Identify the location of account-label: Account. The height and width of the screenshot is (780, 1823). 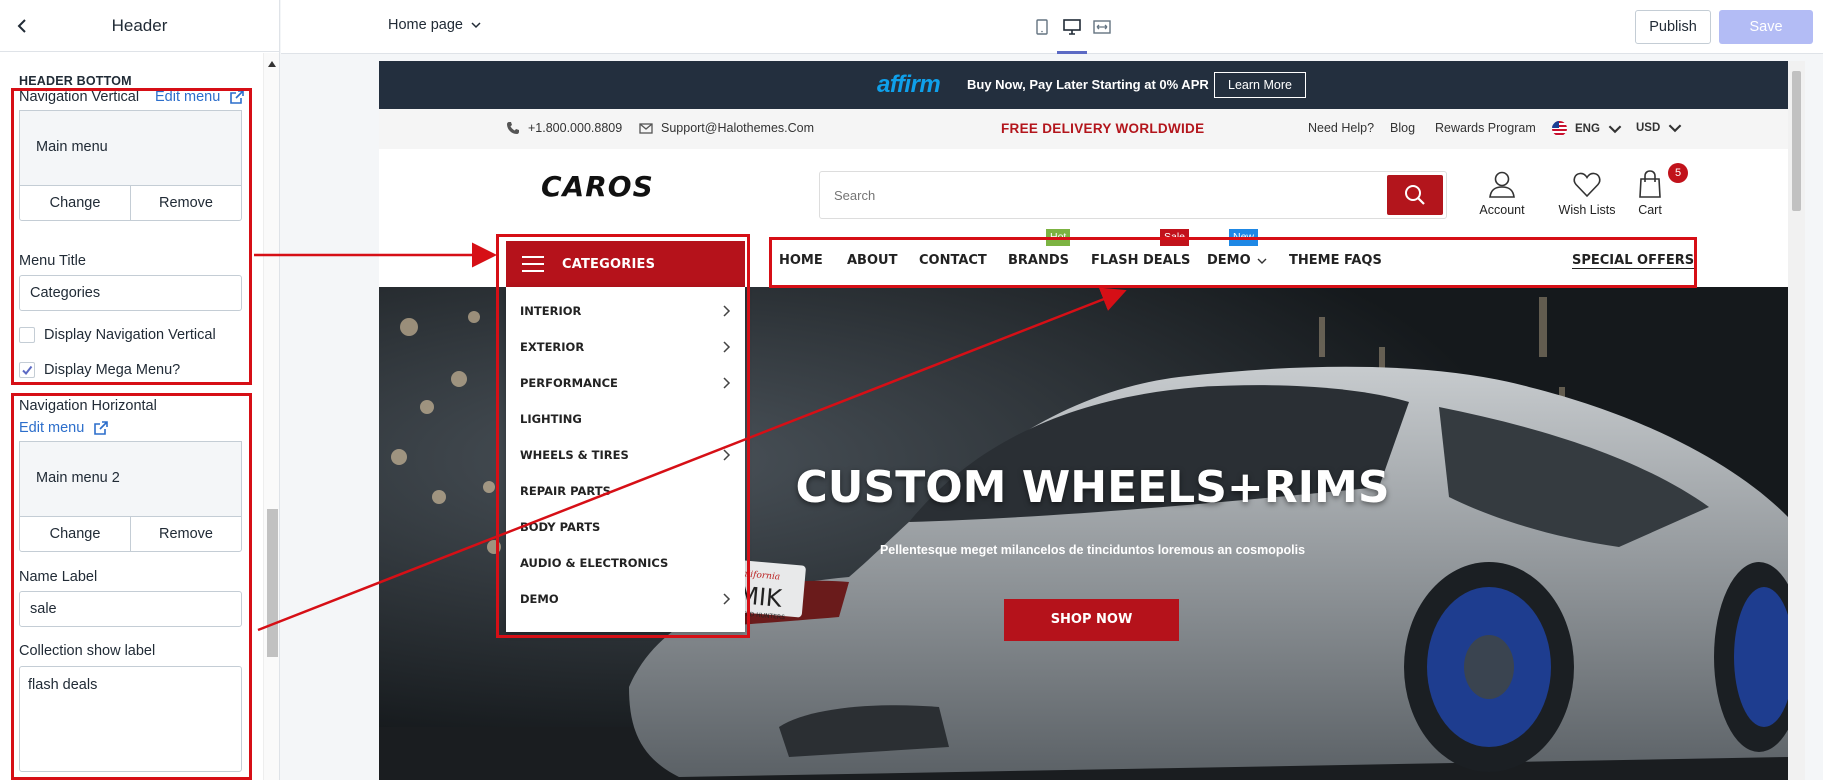
(1502, 210).